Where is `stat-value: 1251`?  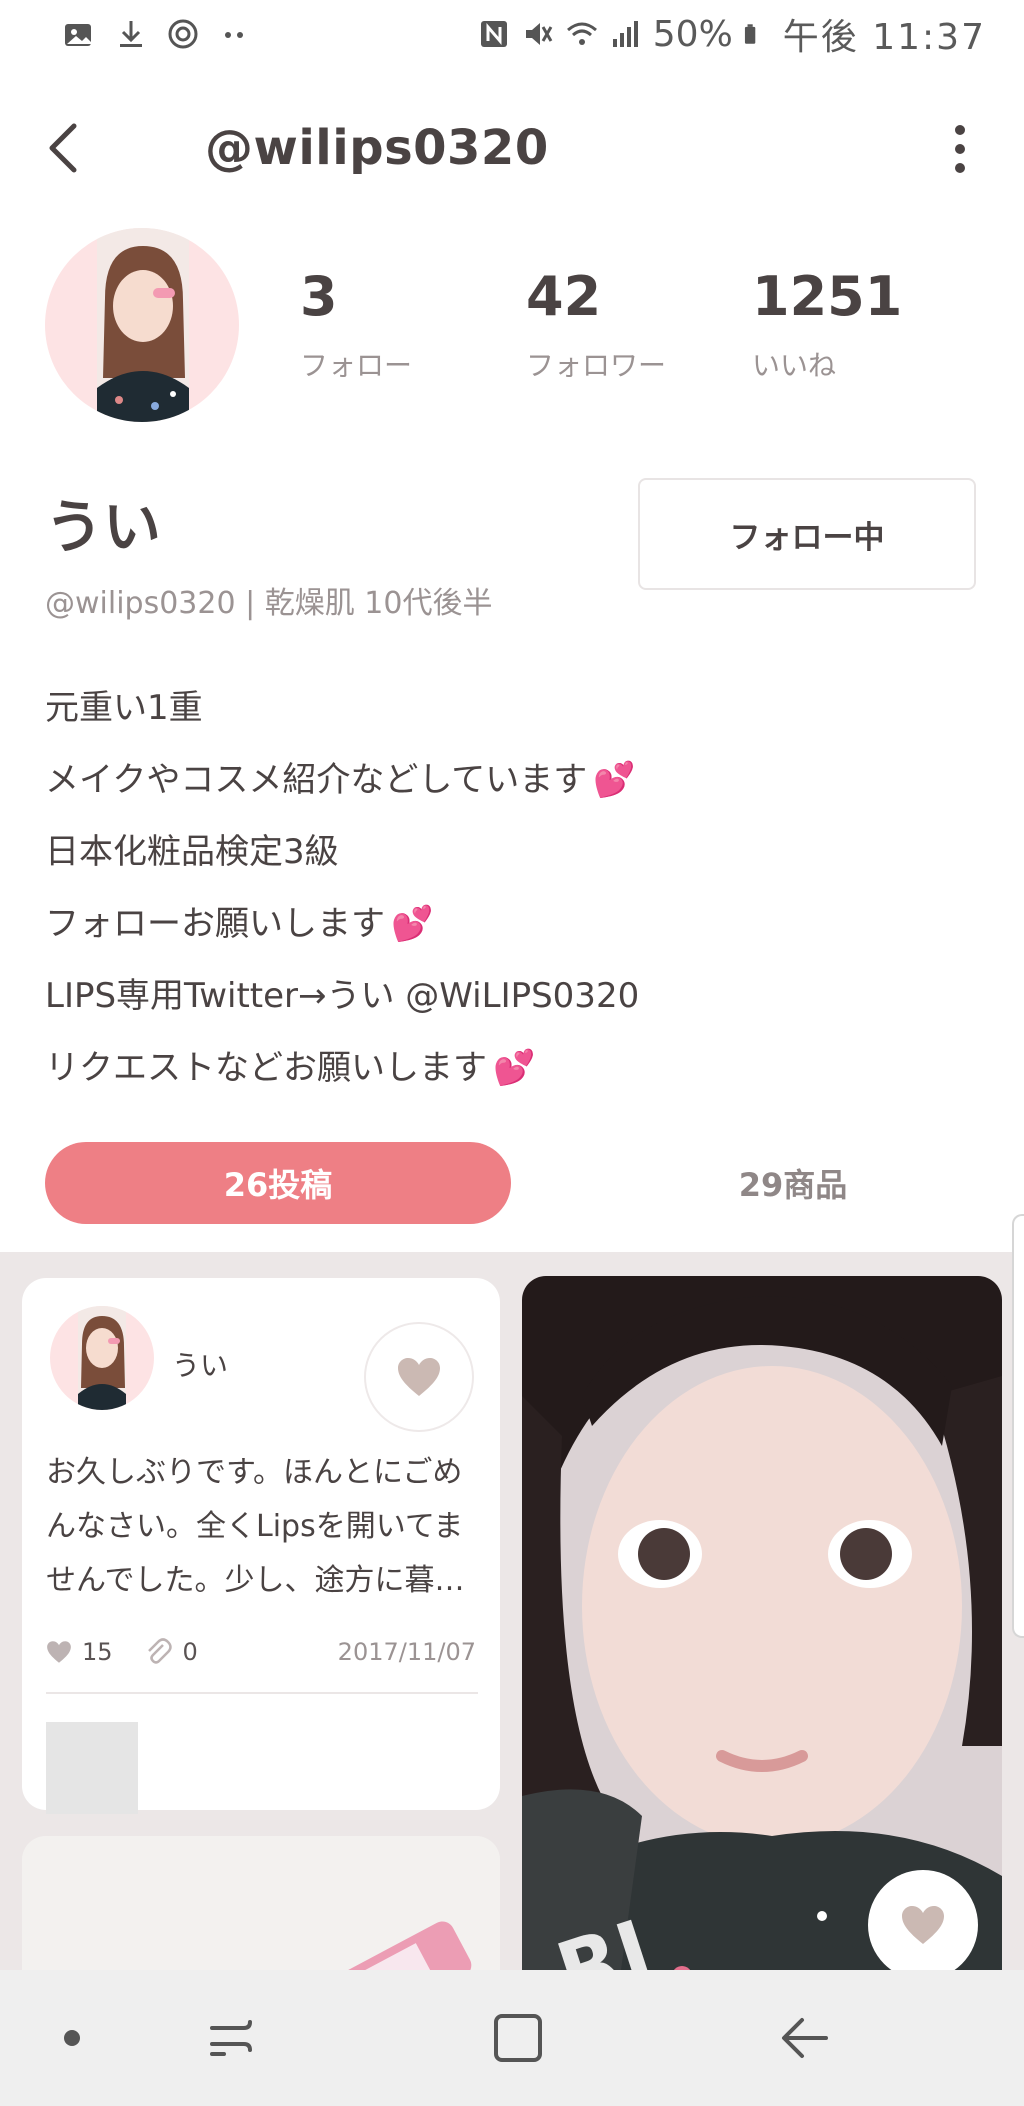
stat-value: 1251 is located at coordinates (827, 296).